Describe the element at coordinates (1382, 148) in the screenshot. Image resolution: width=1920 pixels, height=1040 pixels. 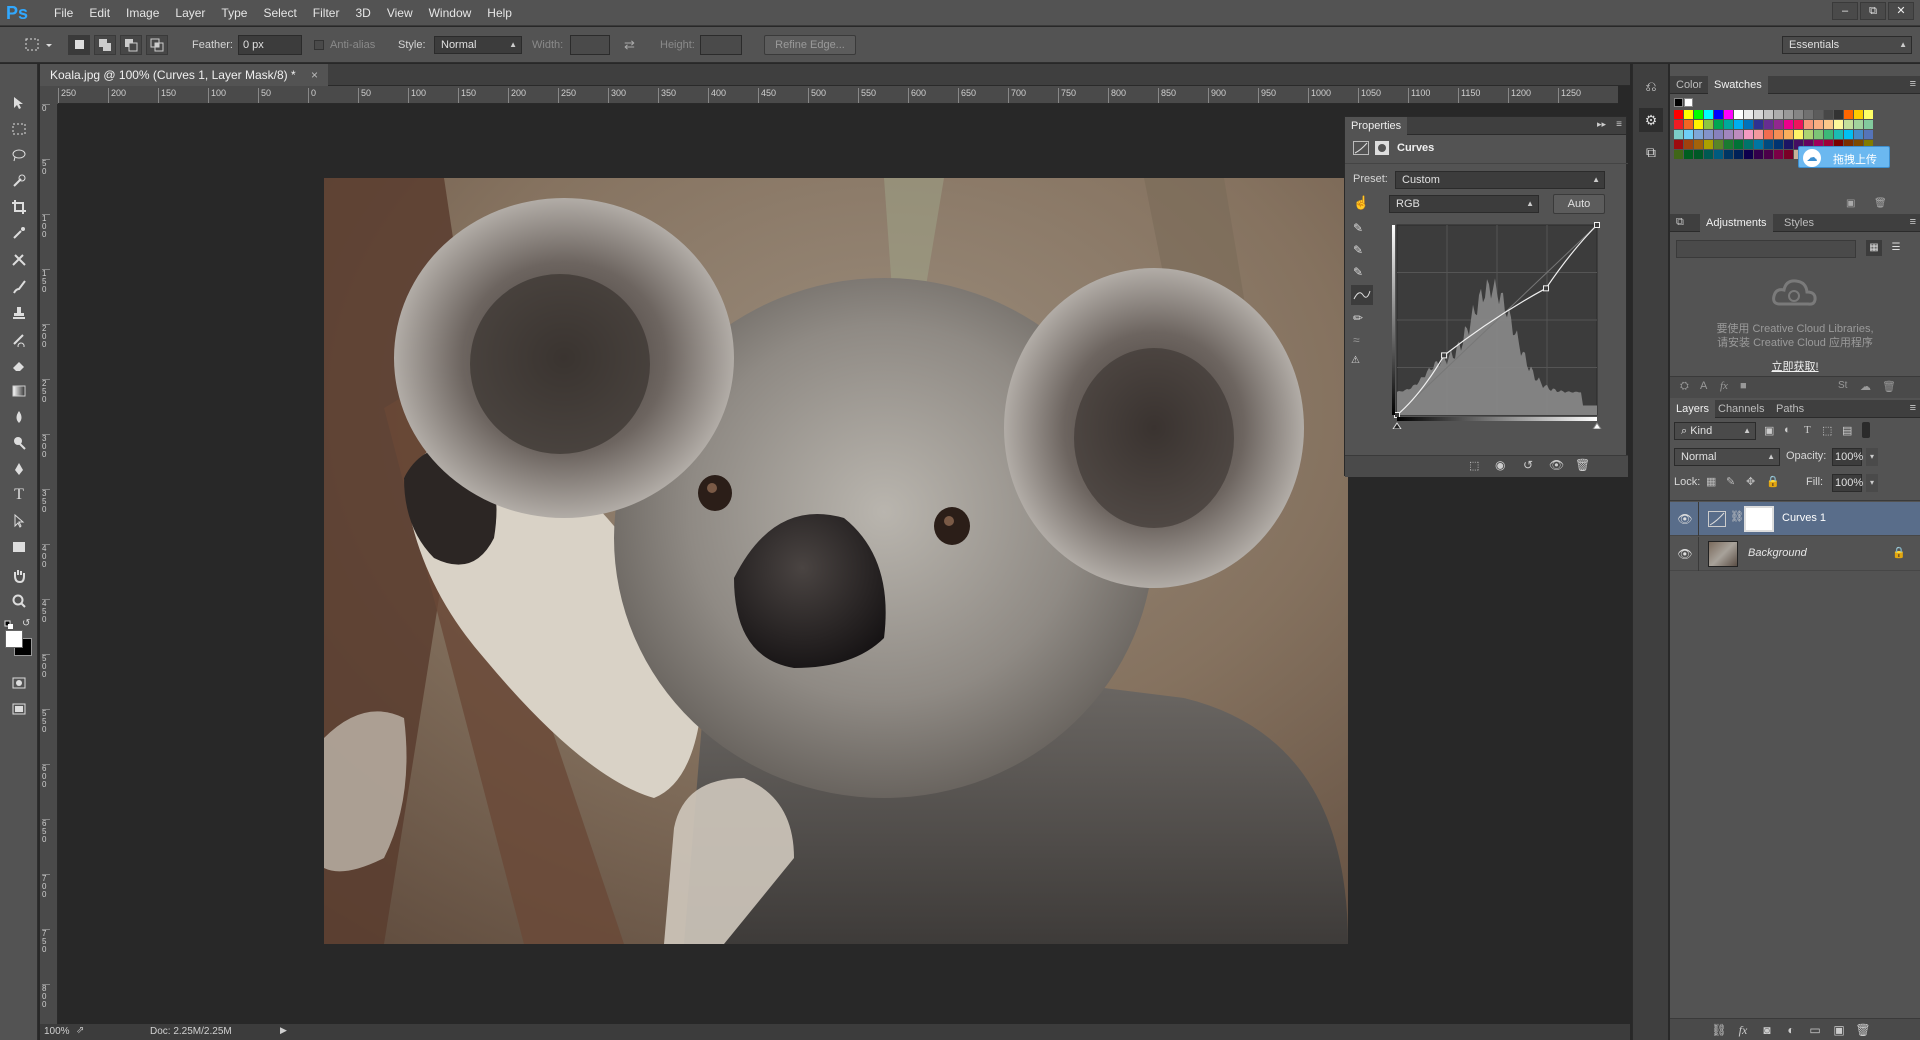
I see `layer-mask-icon` at that location.